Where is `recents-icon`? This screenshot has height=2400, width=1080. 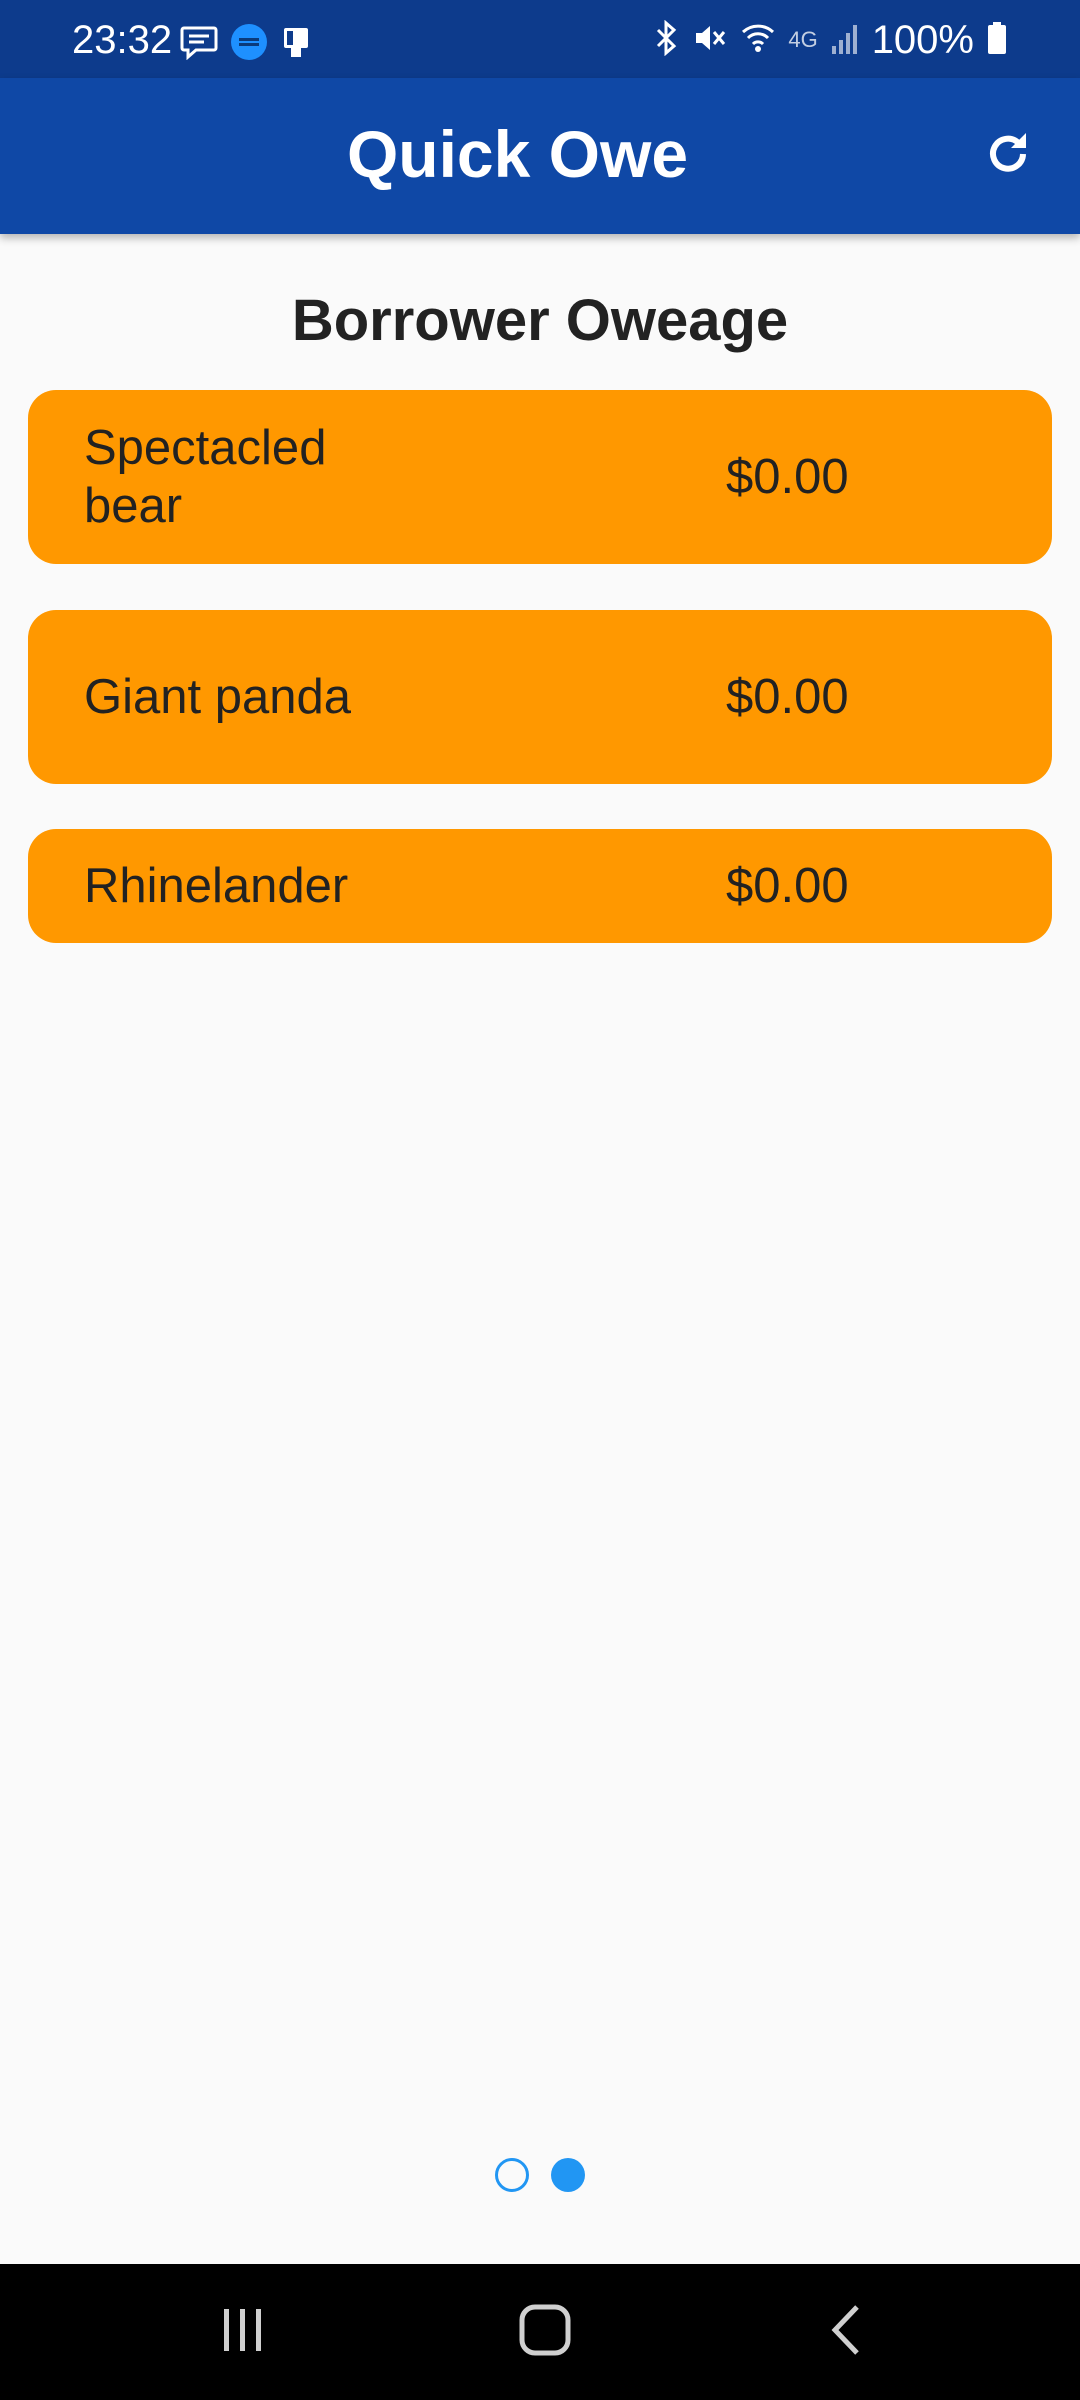 recents-icon is located at coordinates (243, 2332).